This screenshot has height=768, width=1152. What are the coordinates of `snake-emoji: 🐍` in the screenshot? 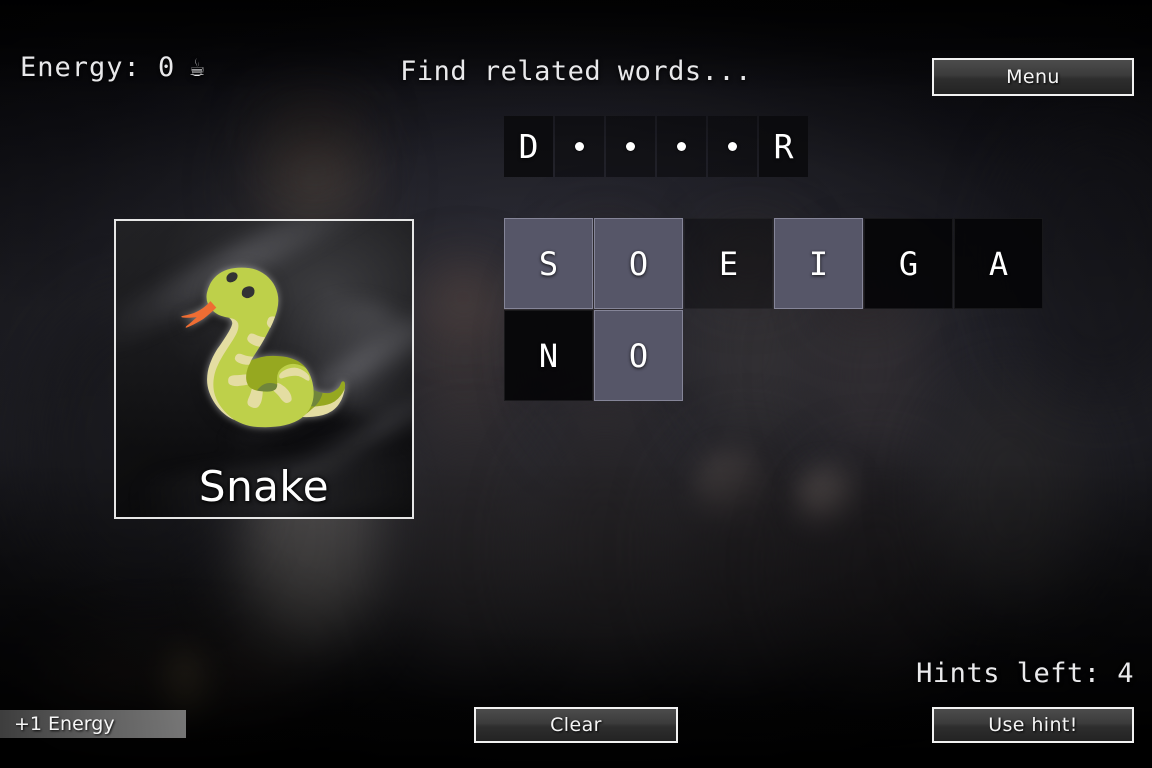 It's located at (264, 348).